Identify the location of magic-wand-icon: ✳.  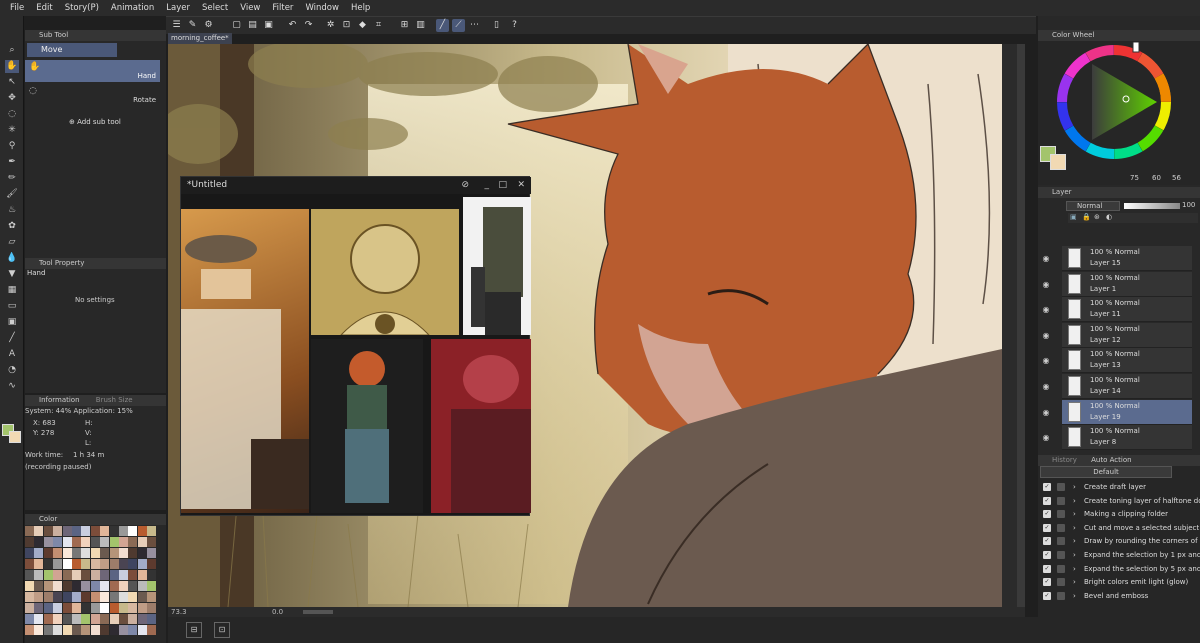
(12, 130).